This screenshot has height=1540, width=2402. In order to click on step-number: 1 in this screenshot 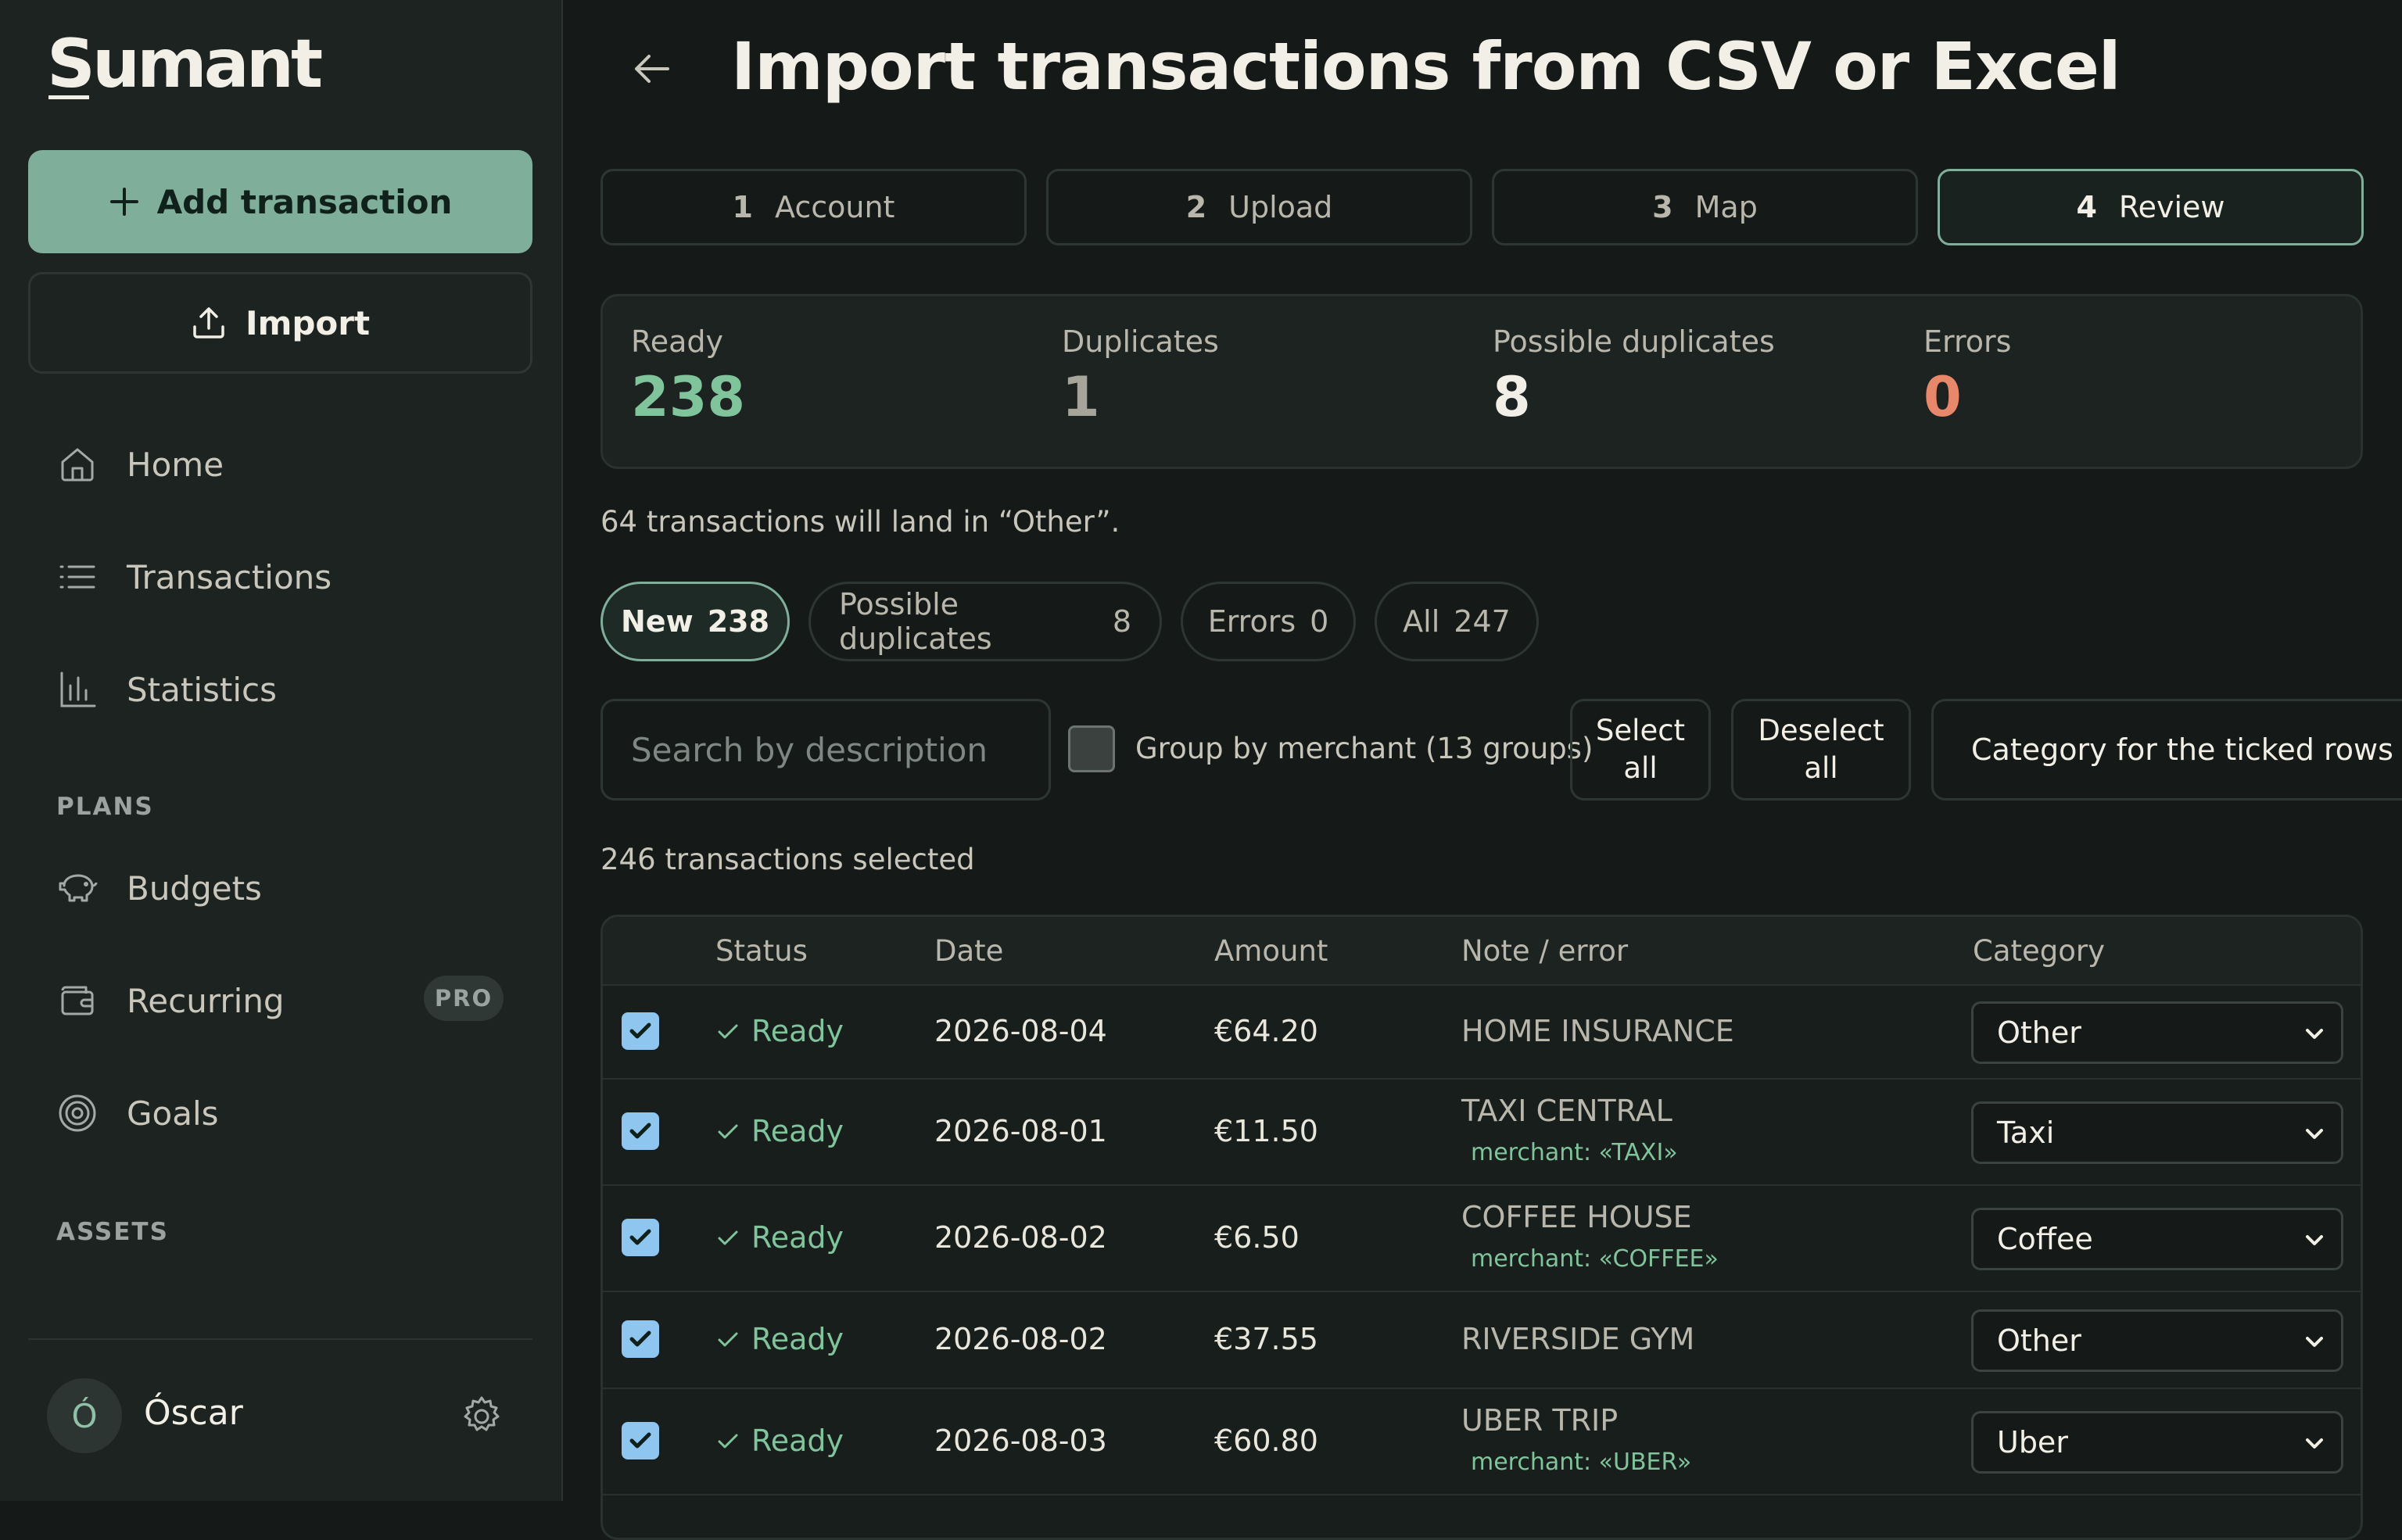, I will do `click(742, 207)`.